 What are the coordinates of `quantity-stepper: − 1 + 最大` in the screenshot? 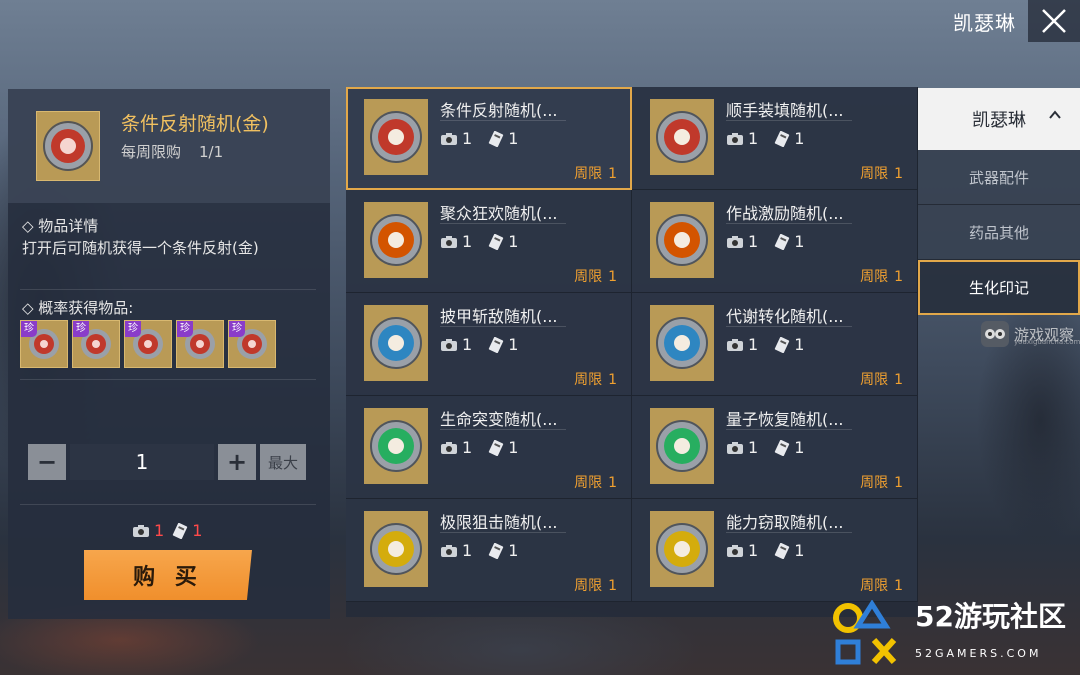 It's located at (167, 462).